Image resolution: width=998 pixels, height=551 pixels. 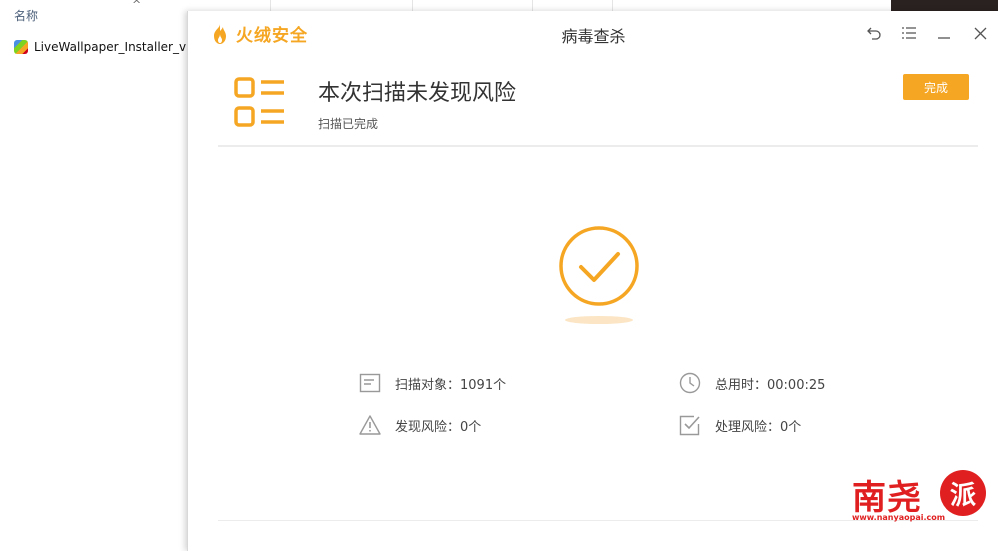 What do you see at coordinates (26, 15) in the screenshot?
I see `column-name-header: 名称` at bounding box center [26, 15].